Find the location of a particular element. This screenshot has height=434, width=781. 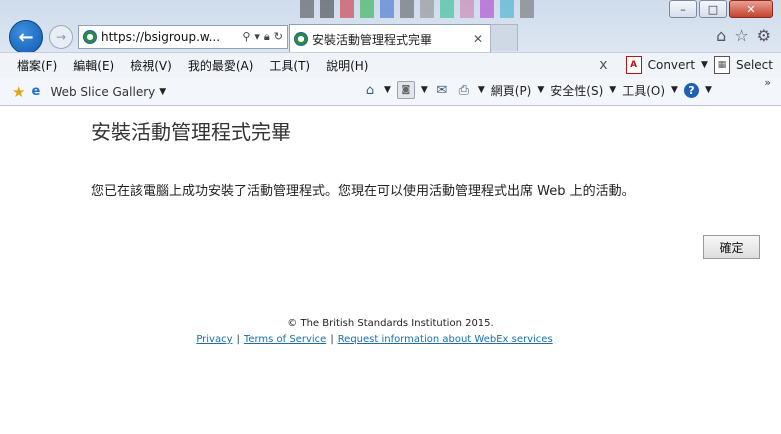

web-slice-gallery-button: Web Slice Gallery is located at coordinates (102, 92).